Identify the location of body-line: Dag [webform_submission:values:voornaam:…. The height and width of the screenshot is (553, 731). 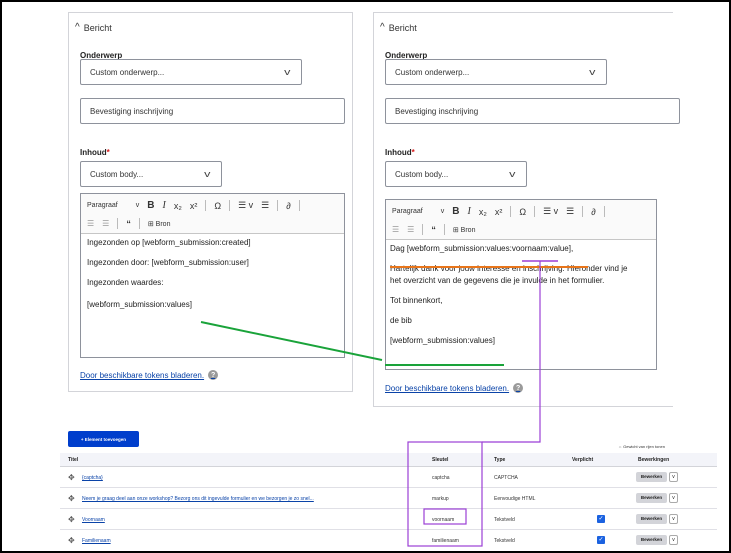
(482, 248).